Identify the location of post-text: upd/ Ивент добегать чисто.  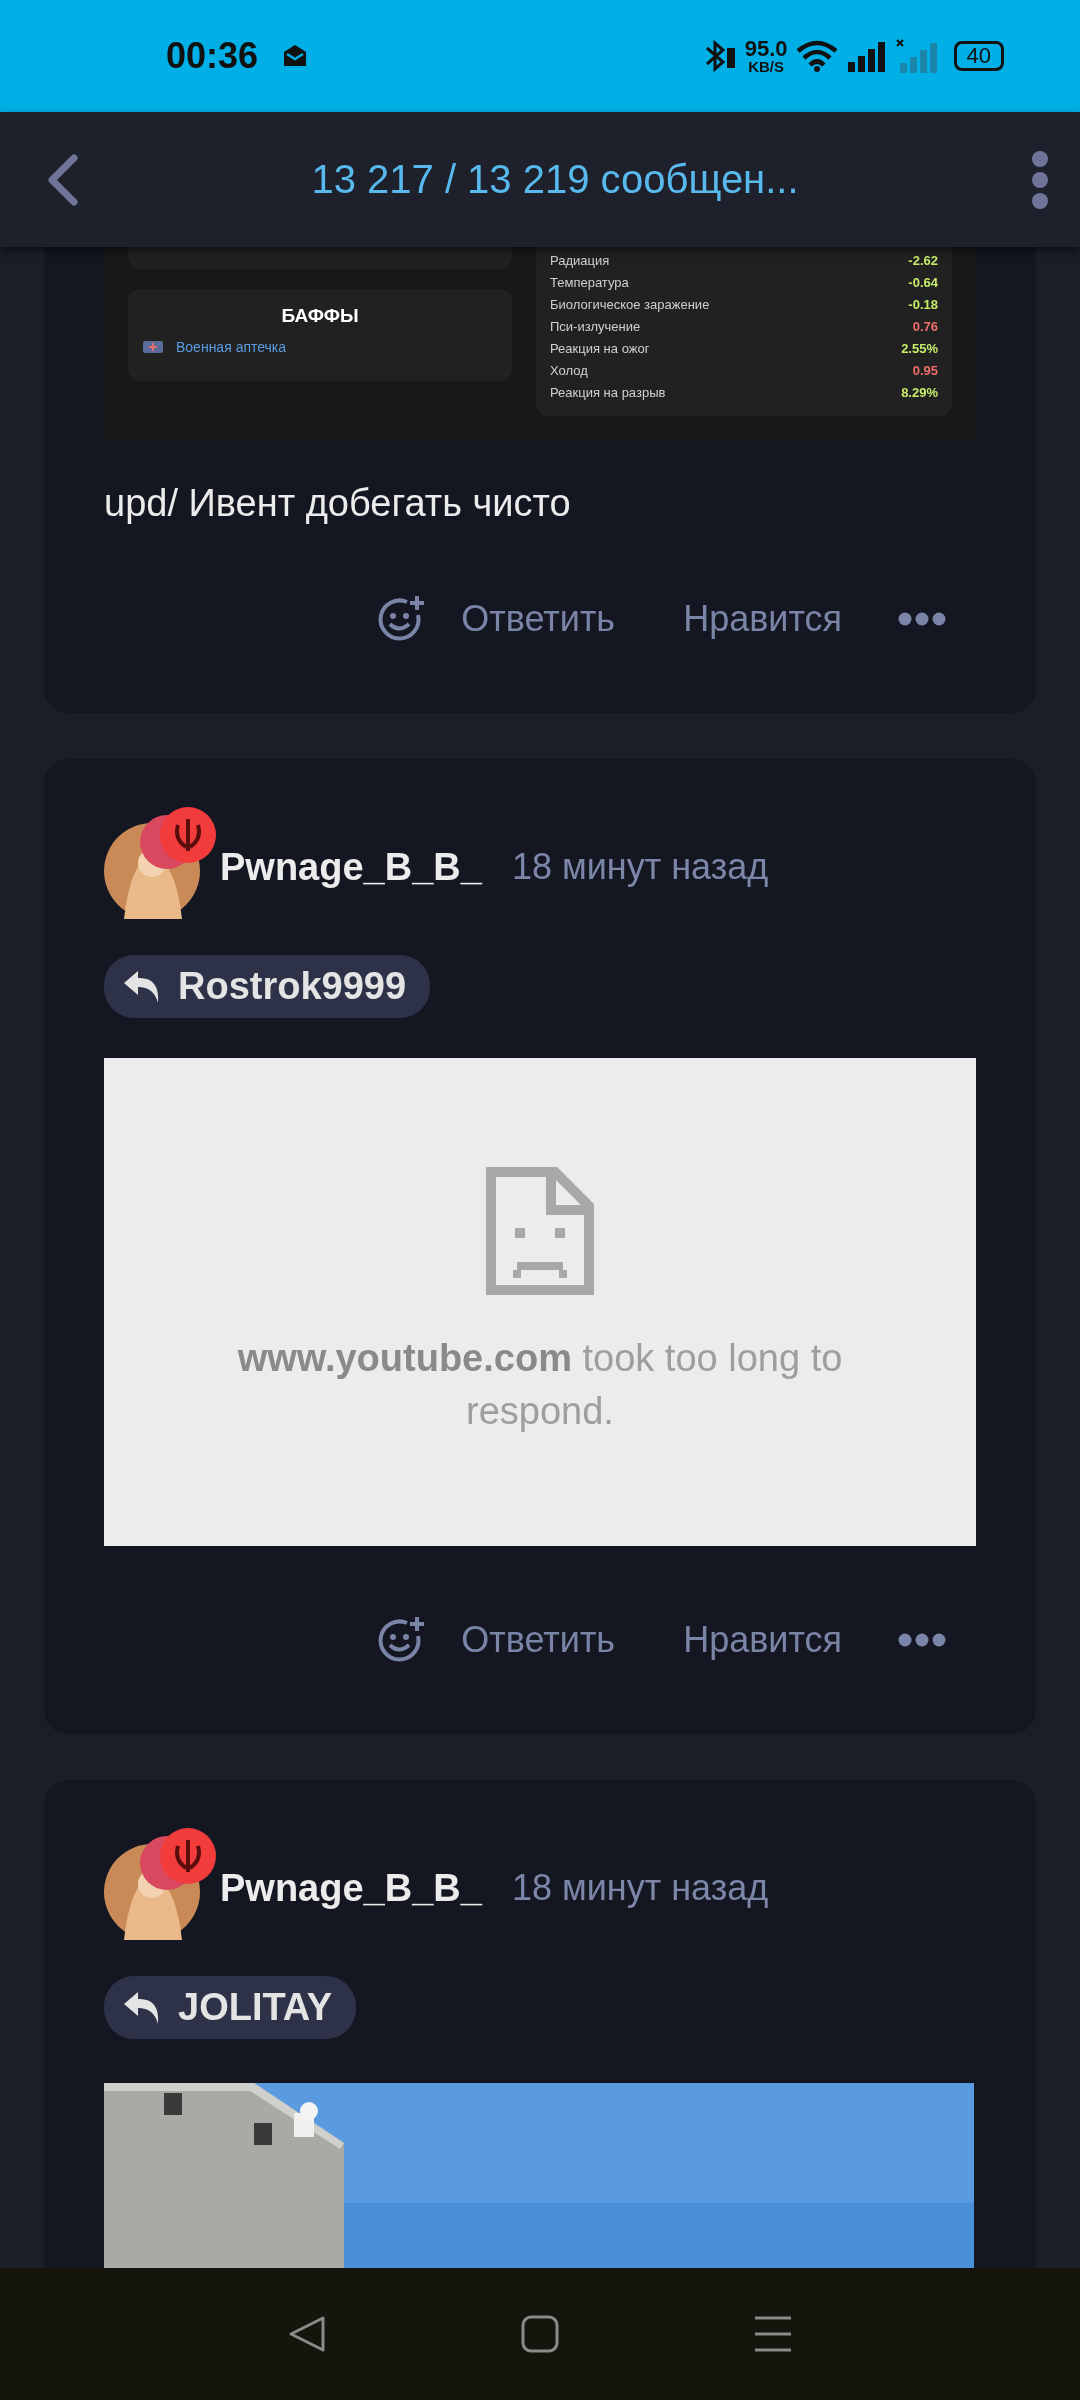
(338, 503).